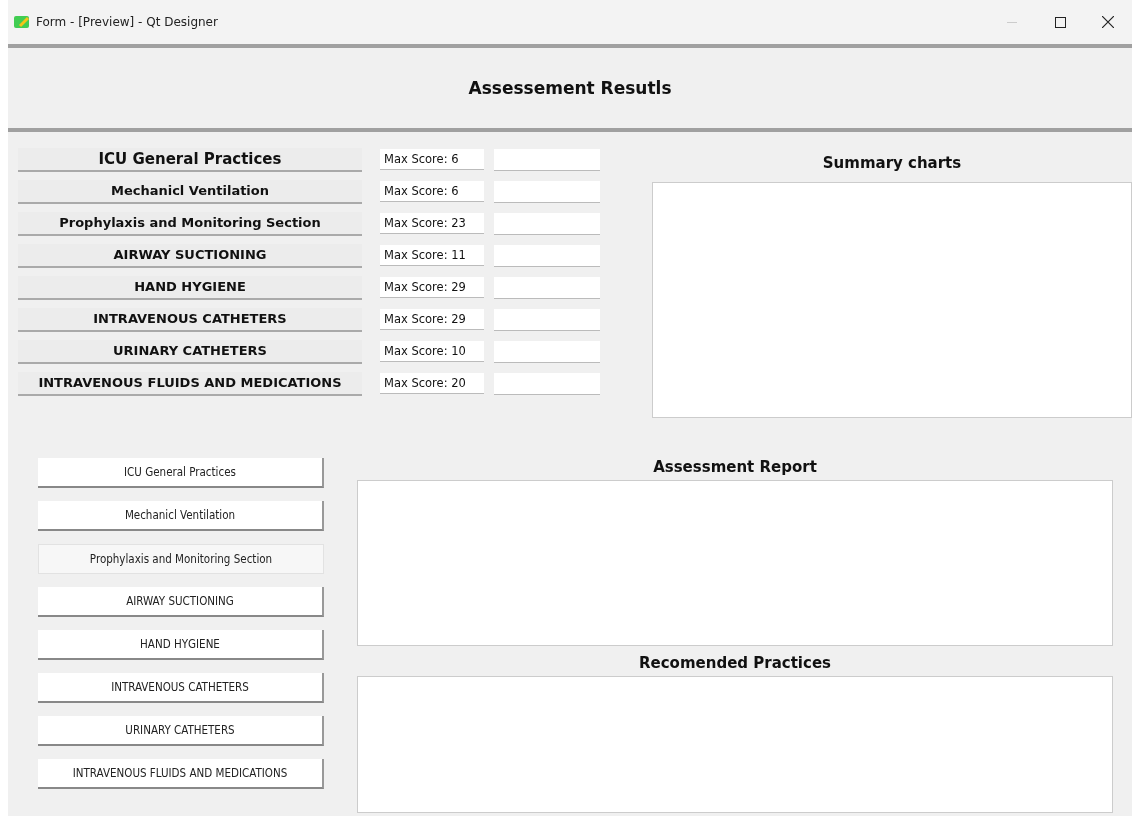 Image resolution: width=1132 pixels, height=816 pixels. What do you see at coordinates (432, 255) in the screenshot?
I see `max-score-field: Max Score: 11` at bounding box center [432, 255].